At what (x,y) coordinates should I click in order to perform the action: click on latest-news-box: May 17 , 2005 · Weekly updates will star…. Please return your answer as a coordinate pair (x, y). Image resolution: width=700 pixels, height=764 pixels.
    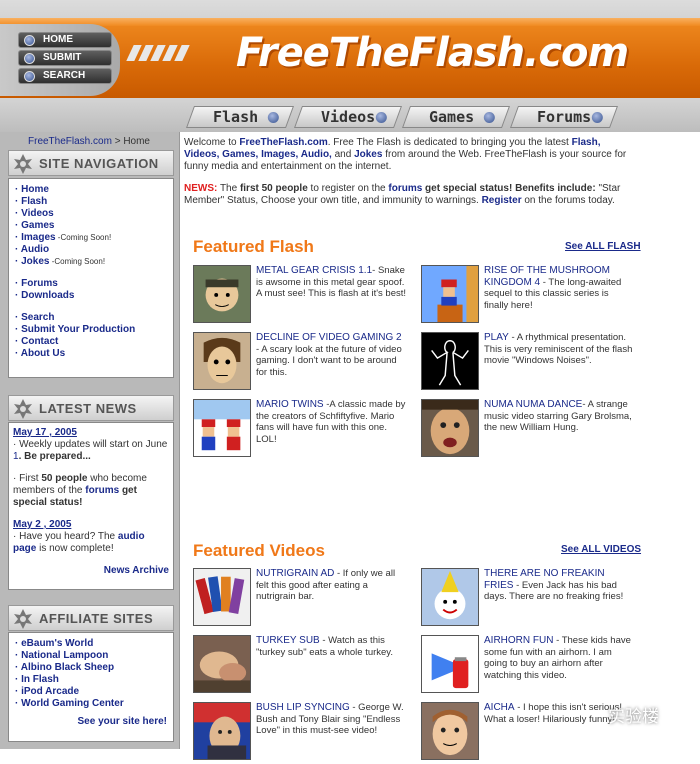
    Looking at the image, I should click on (91, 506).